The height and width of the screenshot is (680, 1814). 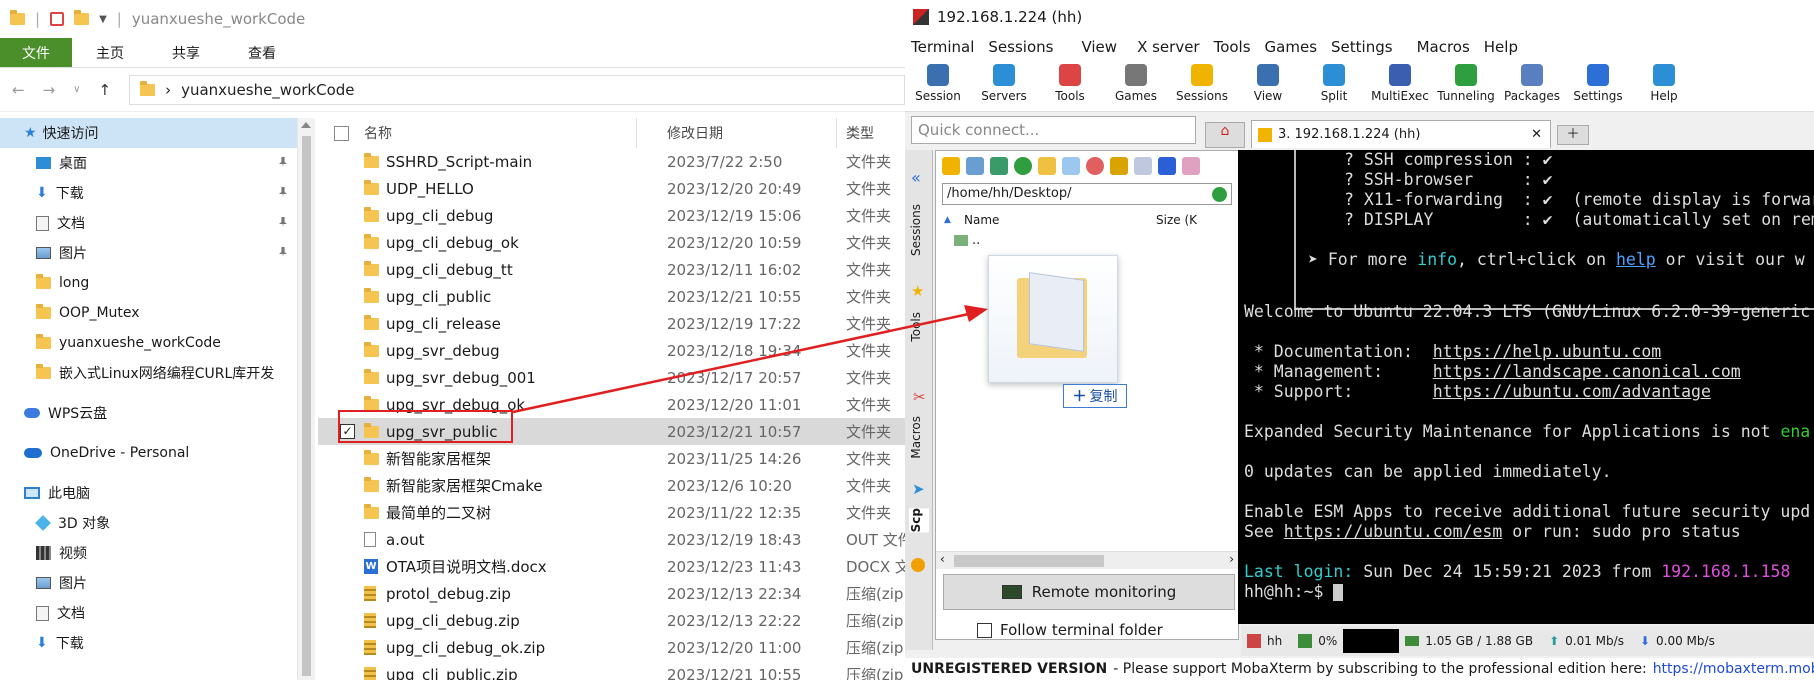 I want to click on file-row: upg_cli_public.zip 2023/12/21 10:55 压缩(zip, so click(x=611, y=670).